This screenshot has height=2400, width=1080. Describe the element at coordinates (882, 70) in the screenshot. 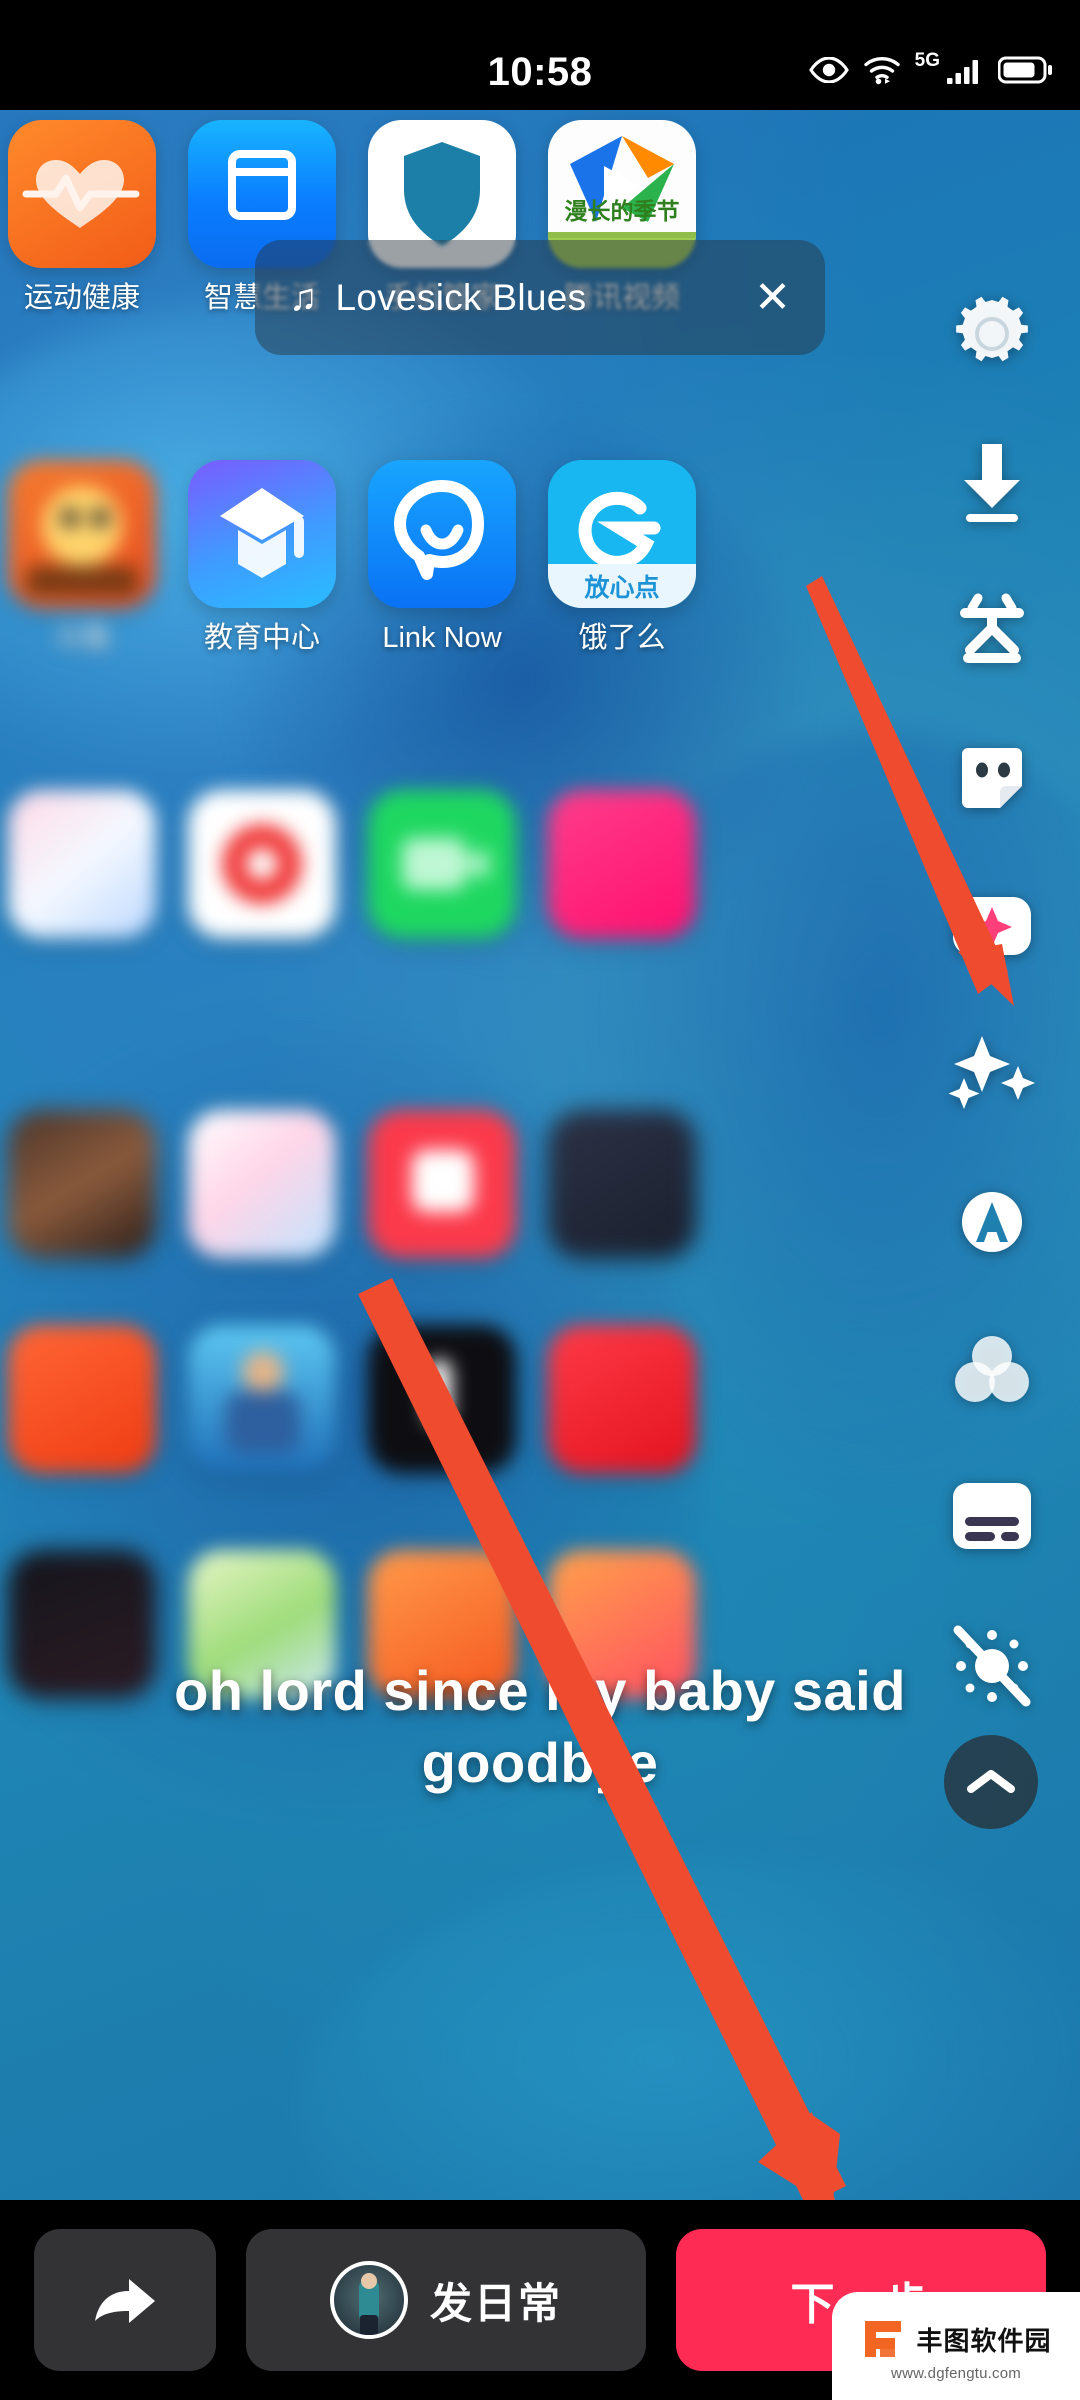

I see `wifi-icon` at that location.